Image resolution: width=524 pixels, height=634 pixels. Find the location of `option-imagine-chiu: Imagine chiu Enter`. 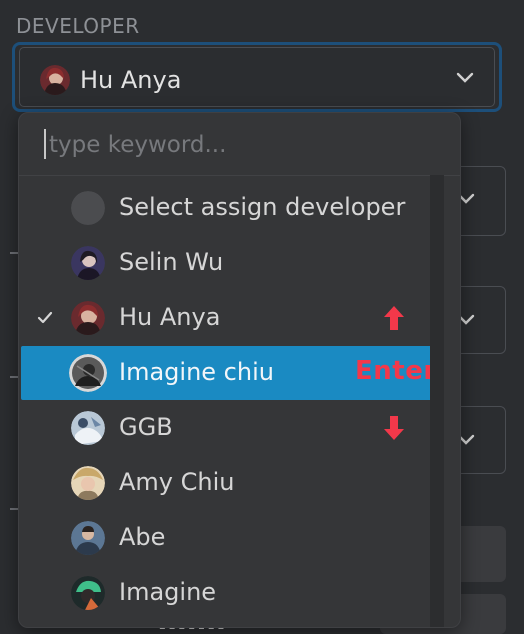

option-imagine-chiu: Imagine chiu Enter is located at coordinates (230, 373).